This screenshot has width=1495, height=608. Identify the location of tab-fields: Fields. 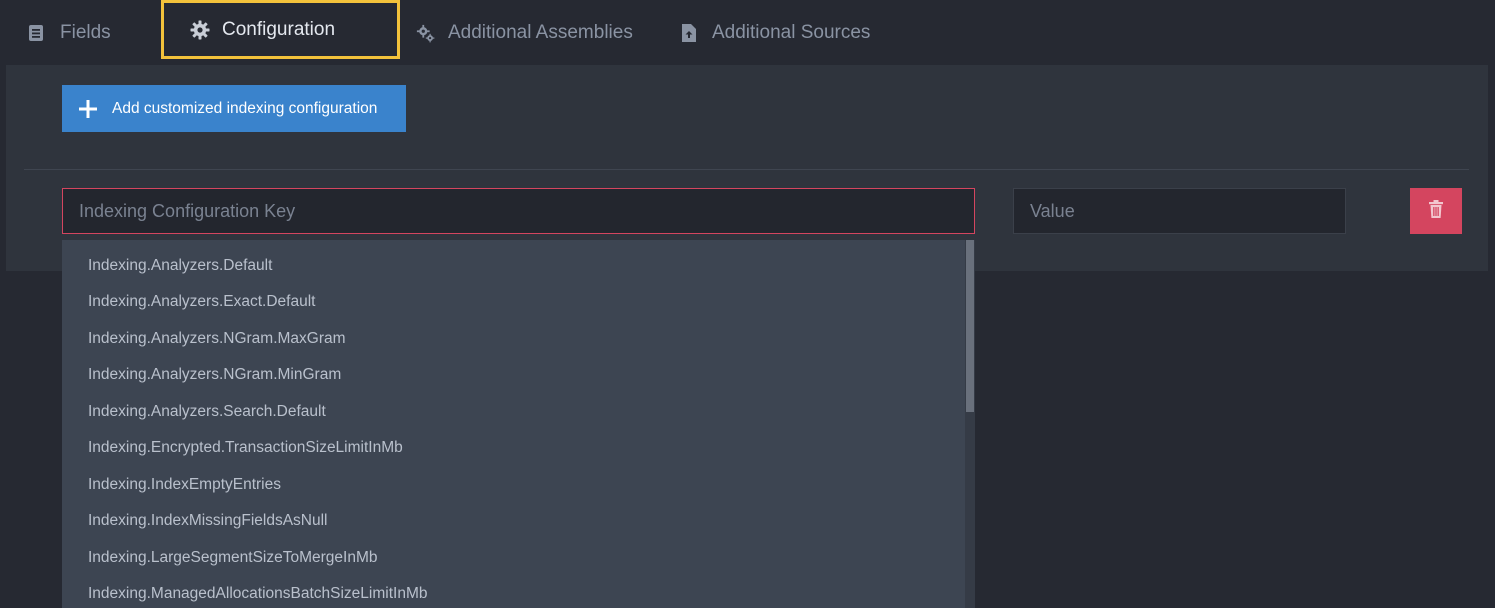
(69, 32).